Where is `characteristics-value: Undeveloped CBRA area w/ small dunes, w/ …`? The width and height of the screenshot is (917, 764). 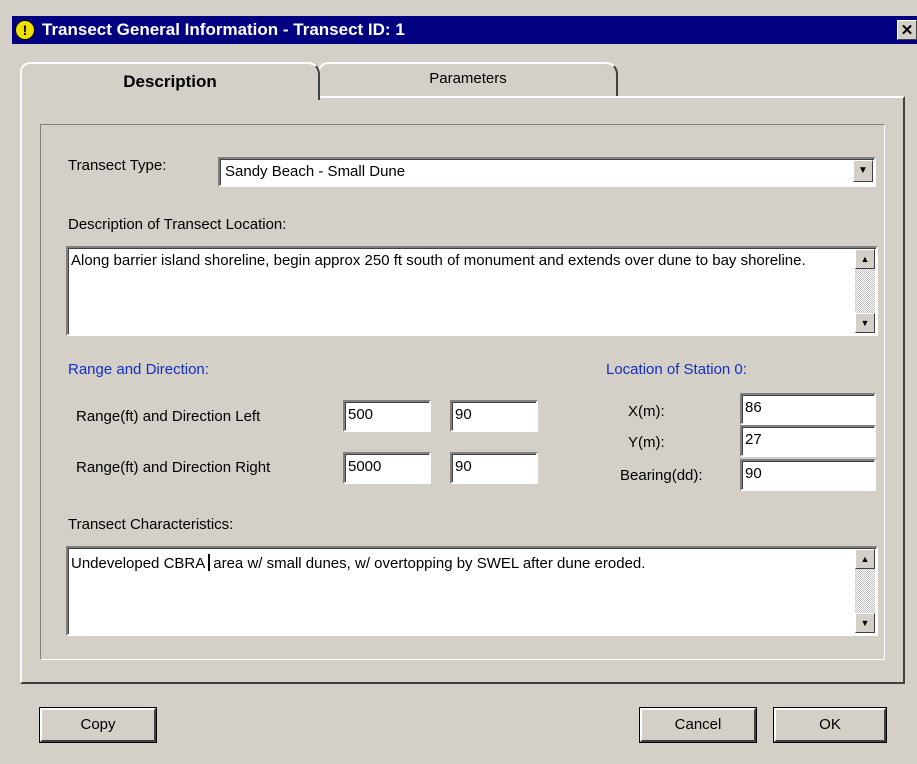
characteristics-value: Undeveloped CBRA area w/ small dunes, w/ … is located at coordinates (461, 563).